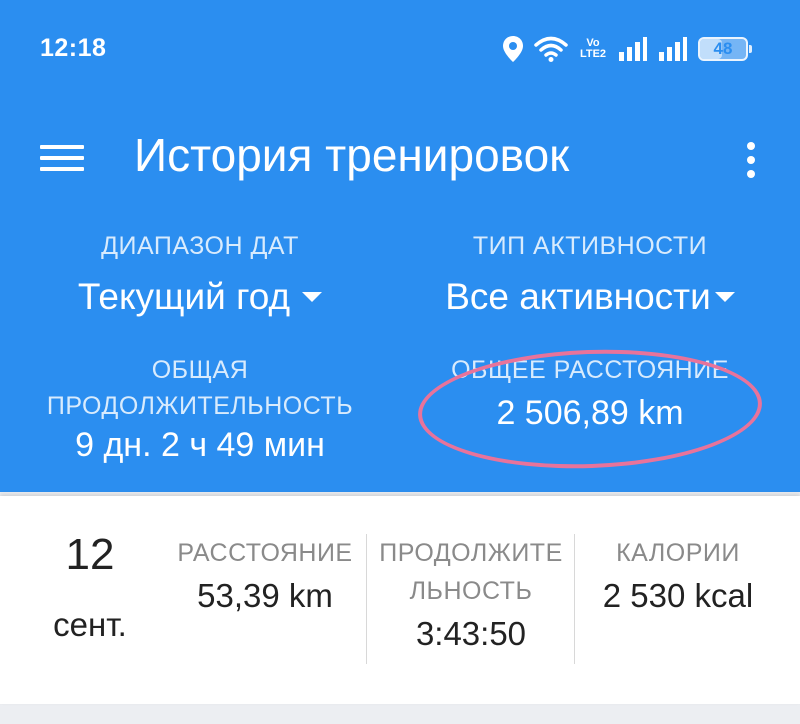  I want to click on workout-day: 12, so click(90, 554).